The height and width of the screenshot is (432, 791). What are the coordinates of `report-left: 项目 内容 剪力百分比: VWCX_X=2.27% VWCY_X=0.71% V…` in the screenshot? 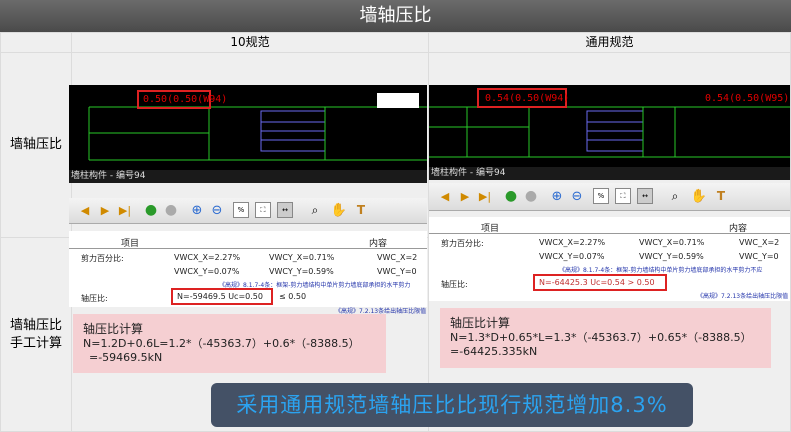 It's located at (248, 269).